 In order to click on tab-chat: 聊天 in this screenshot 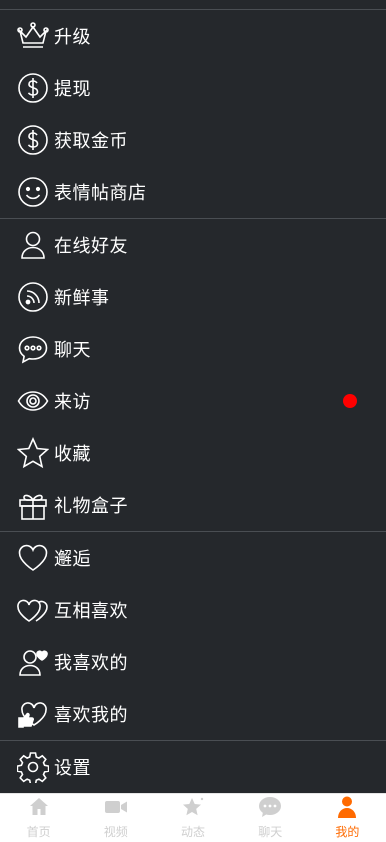, I will do `click(270, 818)`.